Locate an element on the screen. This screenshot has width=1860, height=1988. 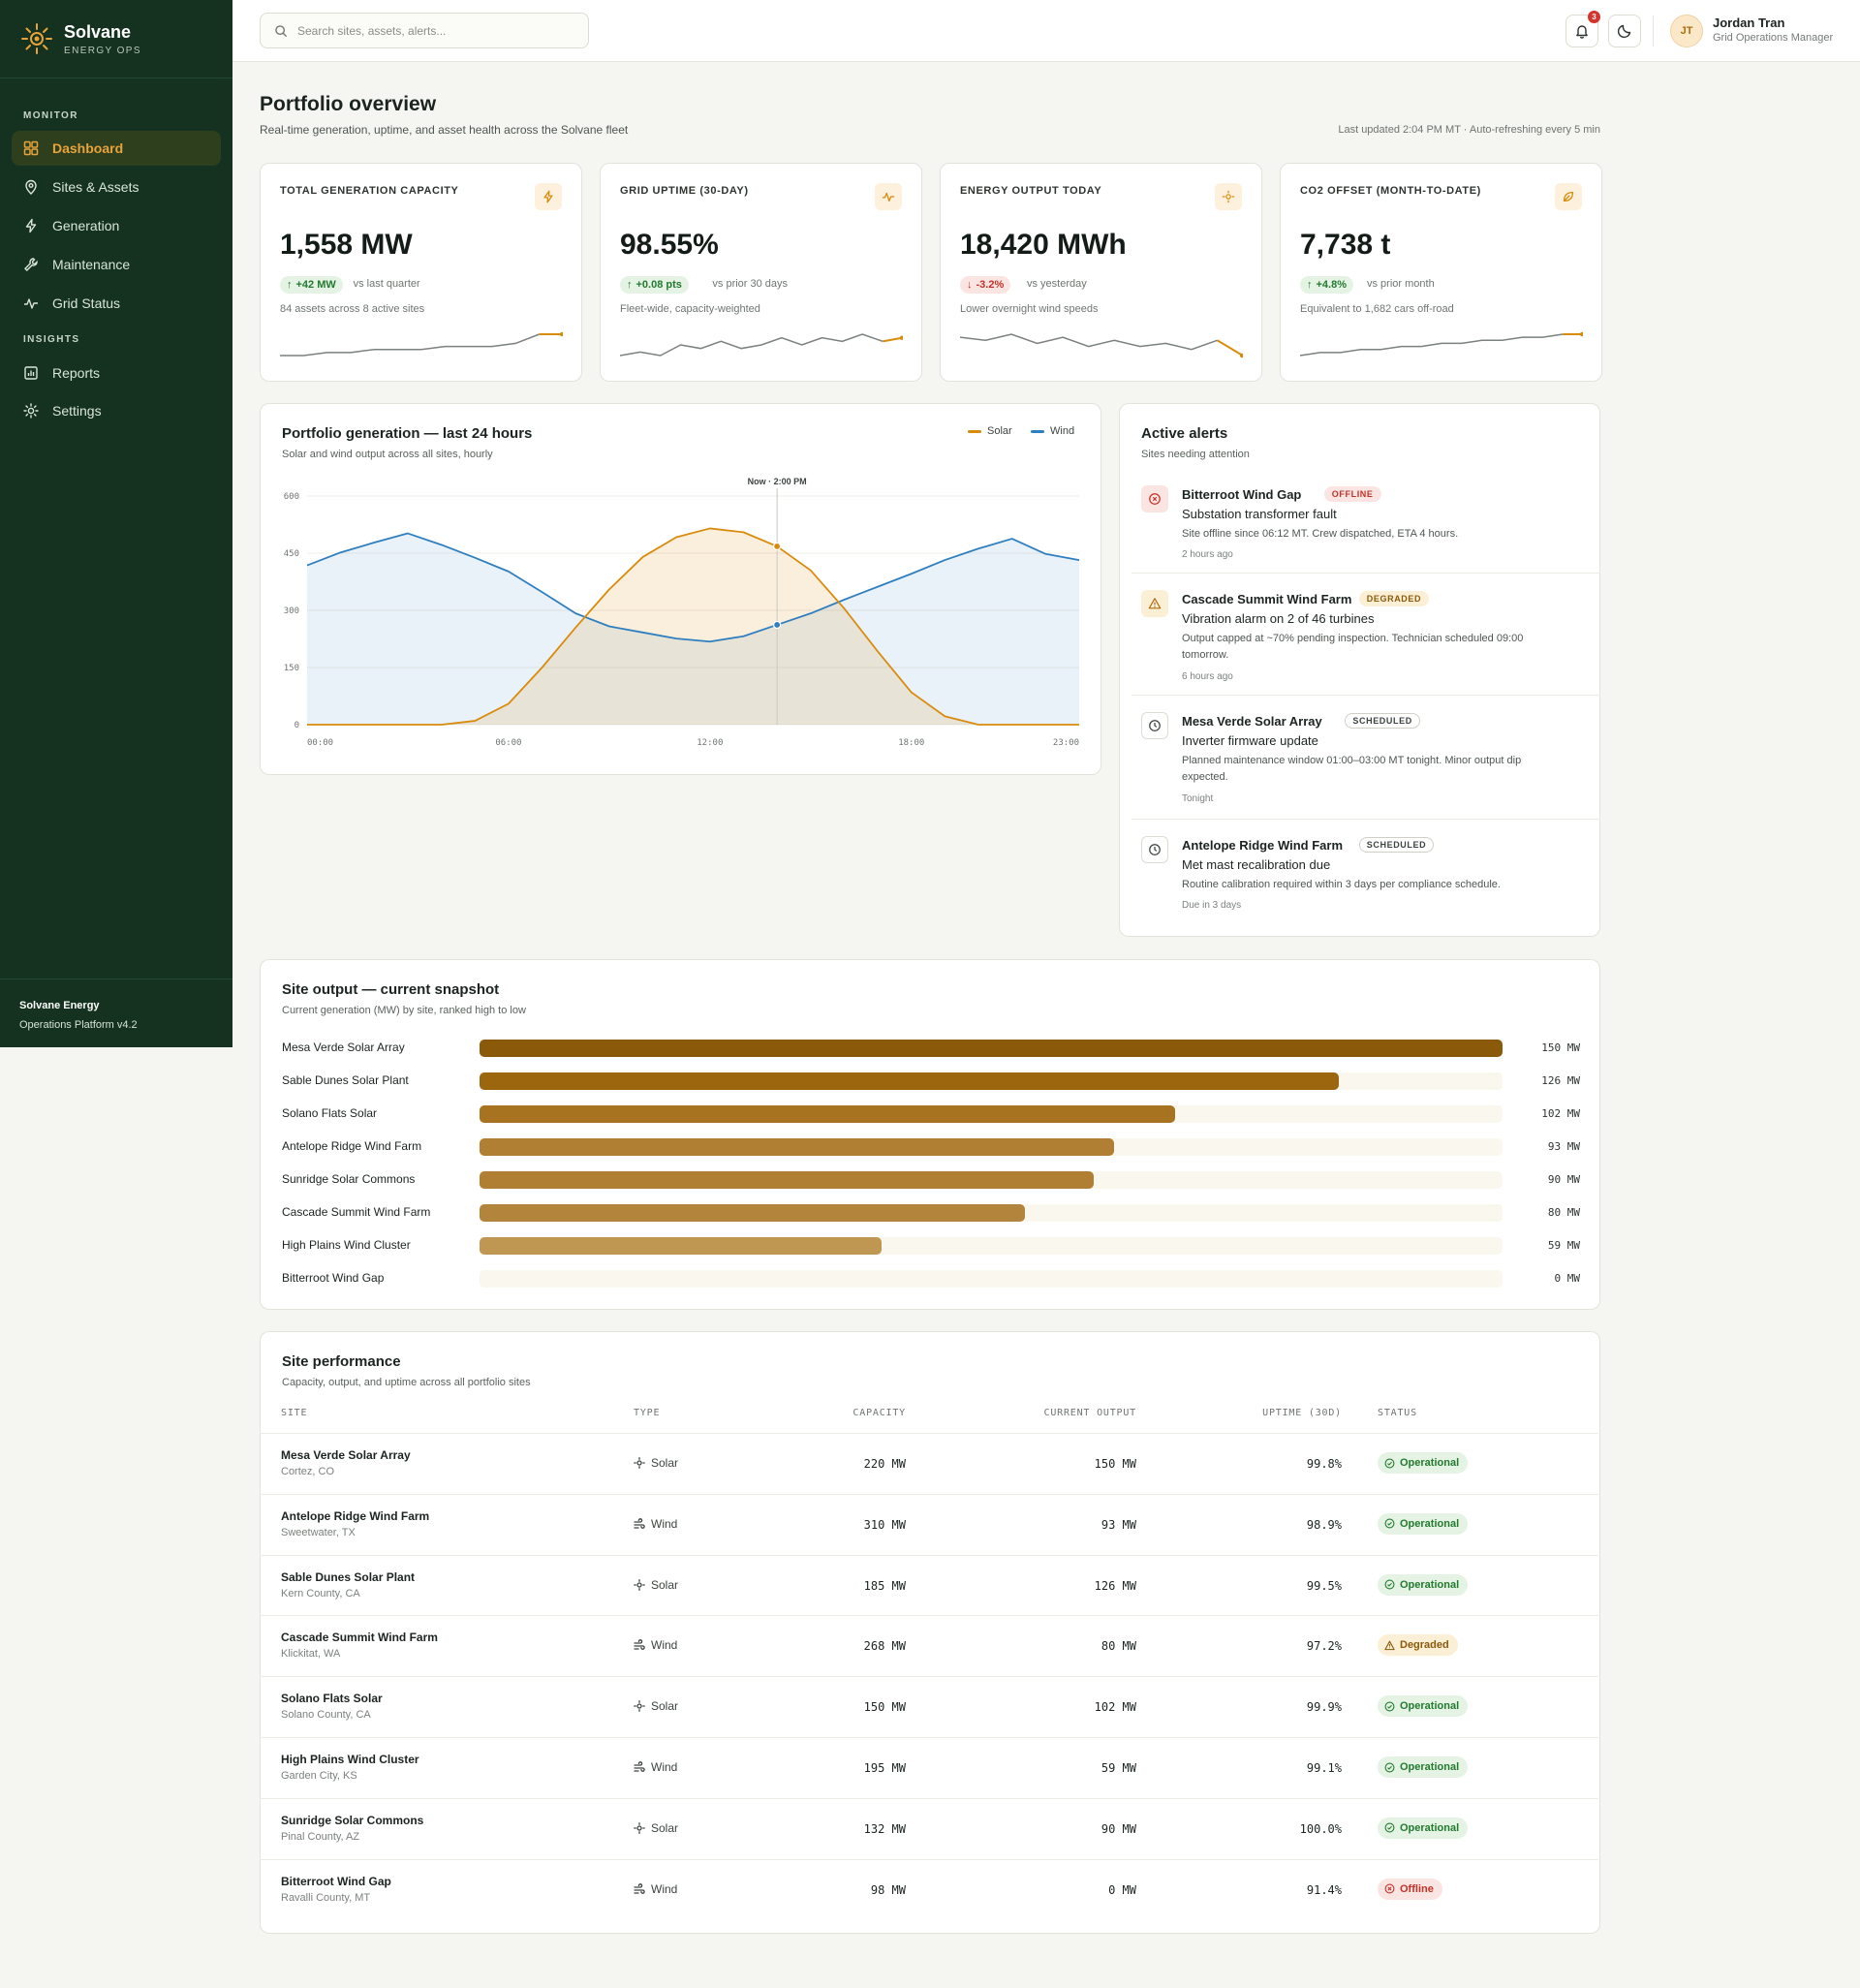
site-name: Cascade Summit Wind Farm is located at coordinates (359, 1637).